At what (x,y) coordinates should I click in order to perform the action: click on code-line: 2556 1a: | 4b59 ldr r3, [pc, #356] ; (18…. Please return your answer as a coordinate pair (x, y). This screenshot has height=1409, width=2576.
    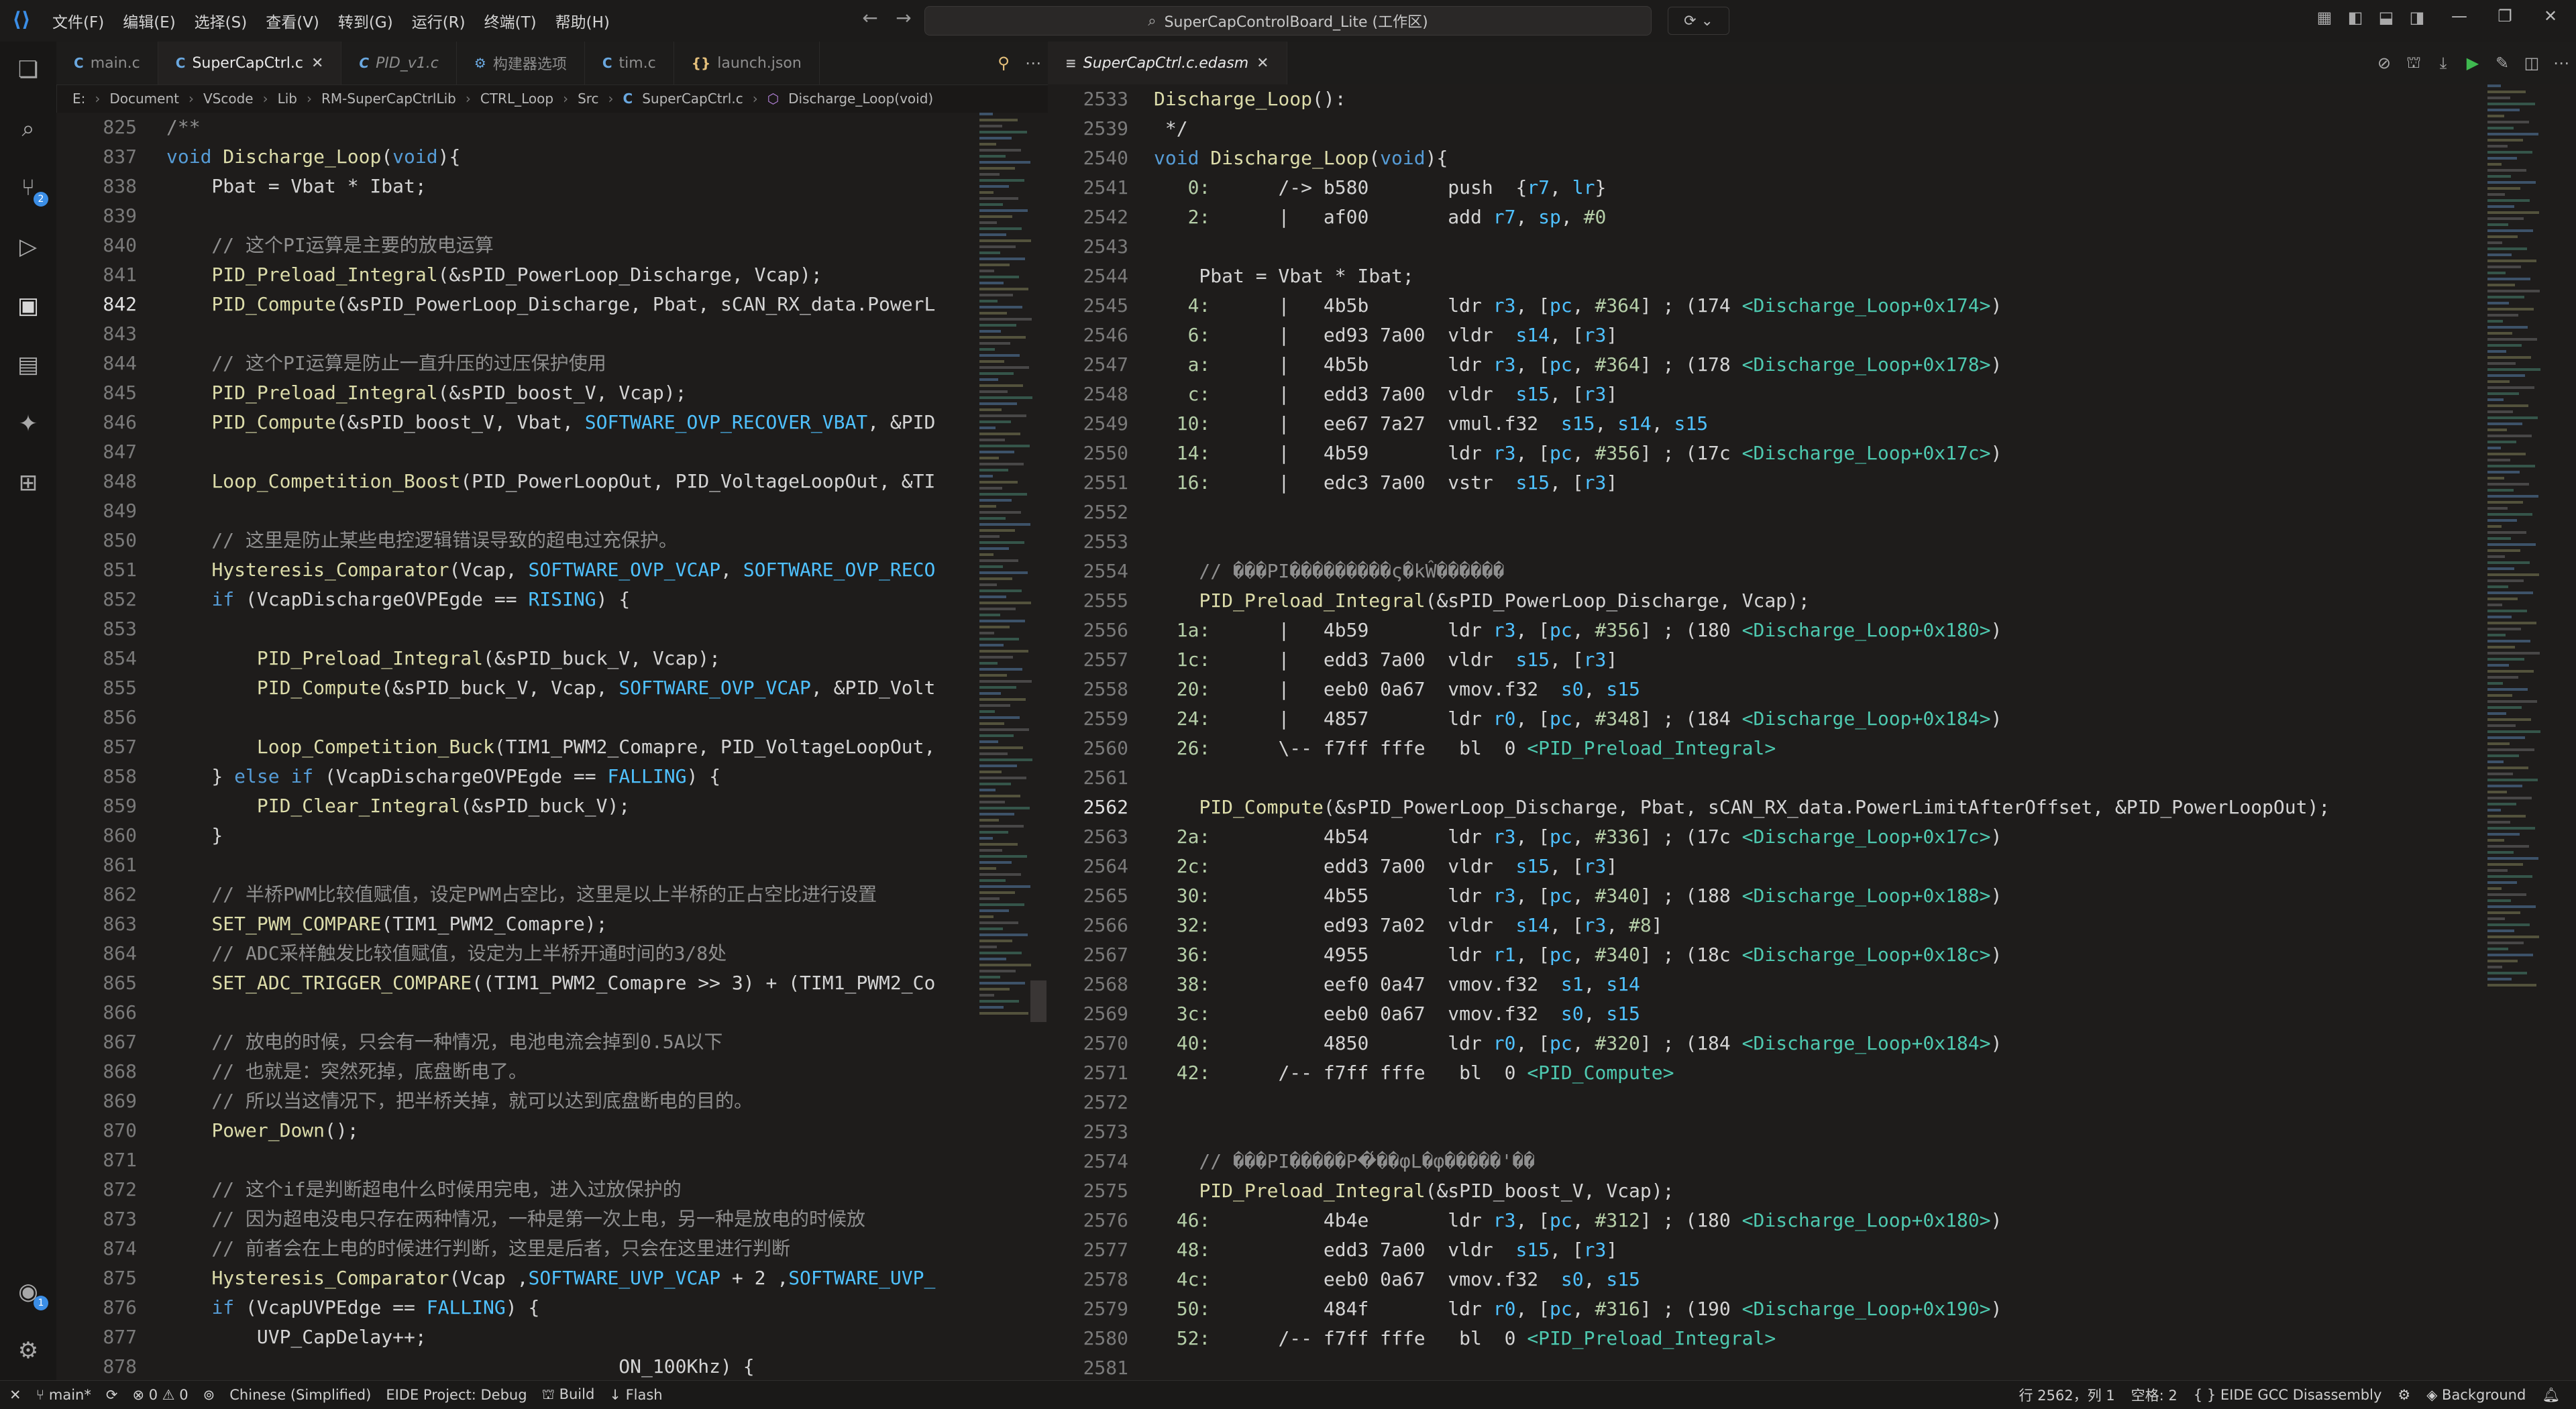
    Looking at the image, I should click on (1812, 630).